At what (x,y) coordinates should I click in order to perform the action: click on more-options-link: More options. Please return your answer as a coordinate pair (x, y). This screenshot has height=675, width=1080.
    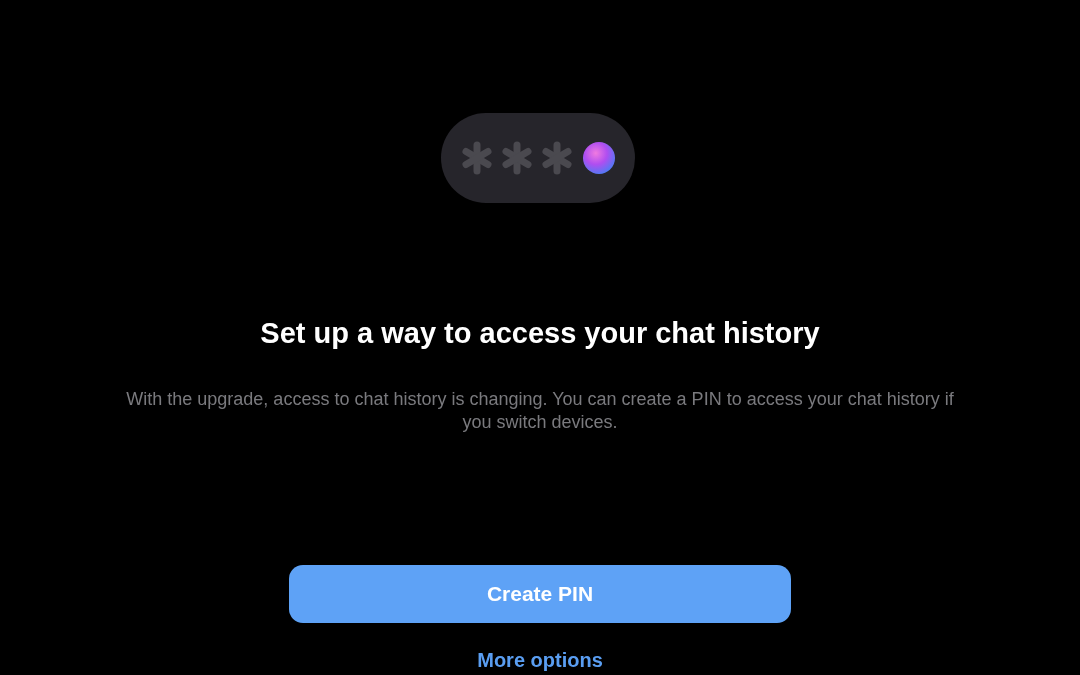
    Looking at the image, I should click on (540, 660).